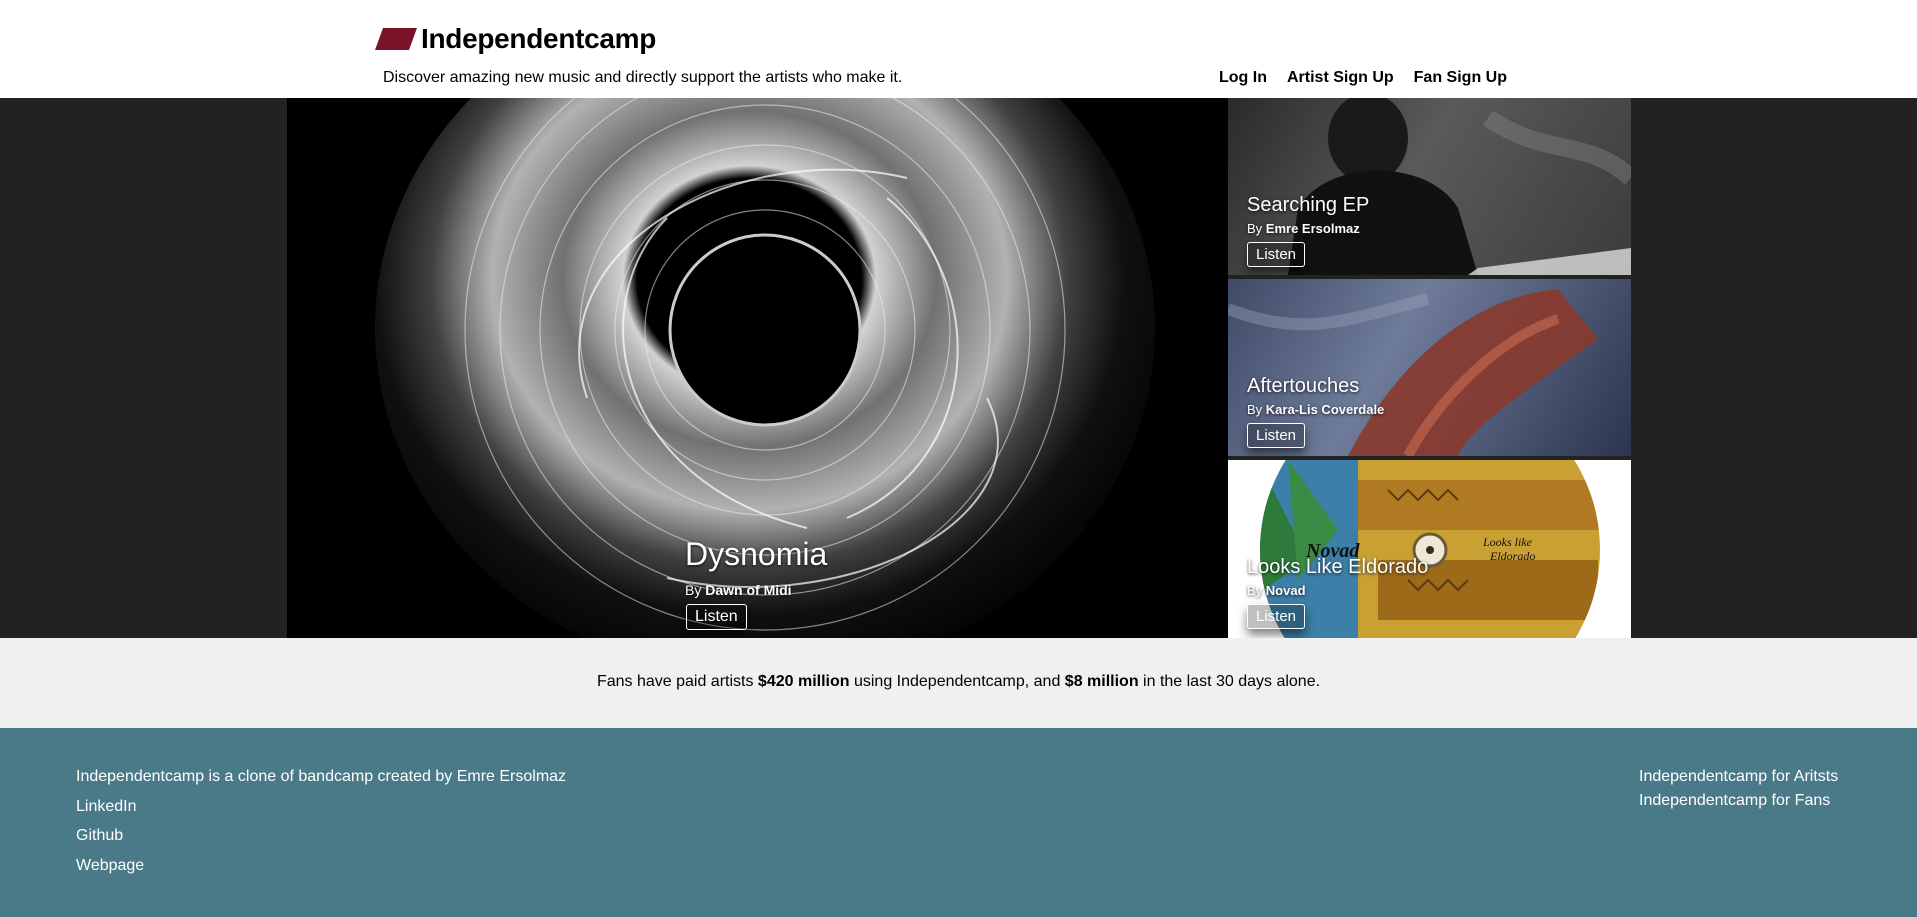 The height and width of the screenshot is (917, 1917). What do you see at coordinates (1337, 567) in the screenshot?
I see `side-album-title: Looks Like Eldorado` at bounding box center [1337, 567].